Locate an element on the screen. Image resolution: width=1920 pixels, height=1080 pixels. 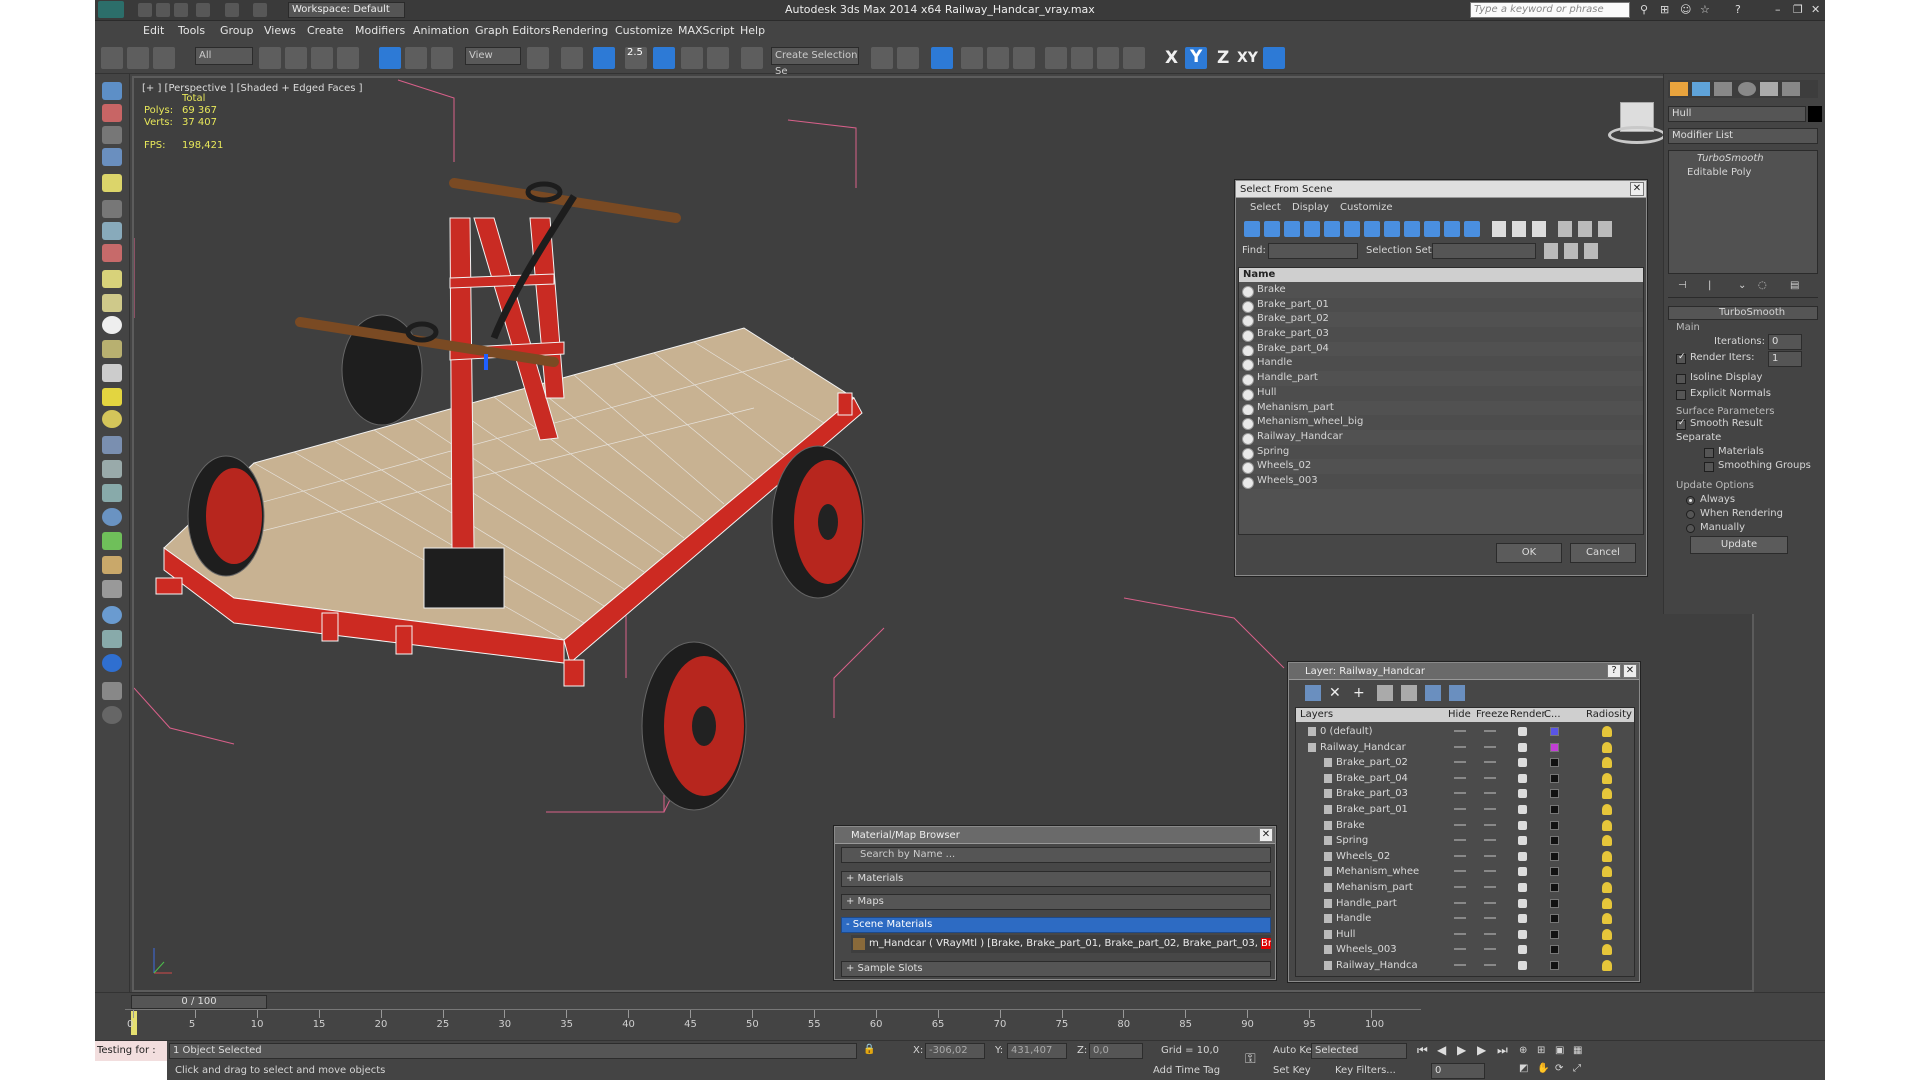
new-layer-icon is located at coordinates (1313, 693).